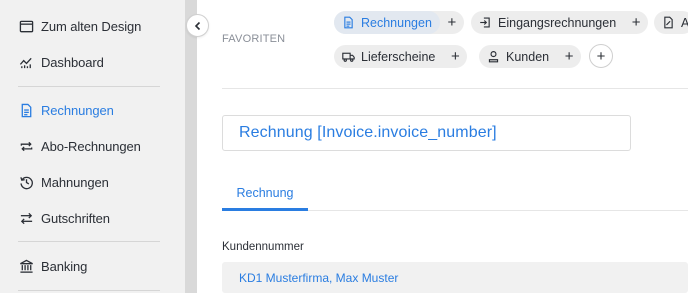 The width and height of the screenshot is (688, 293). I want to click on tab-active-indicator, so click(265, 209).